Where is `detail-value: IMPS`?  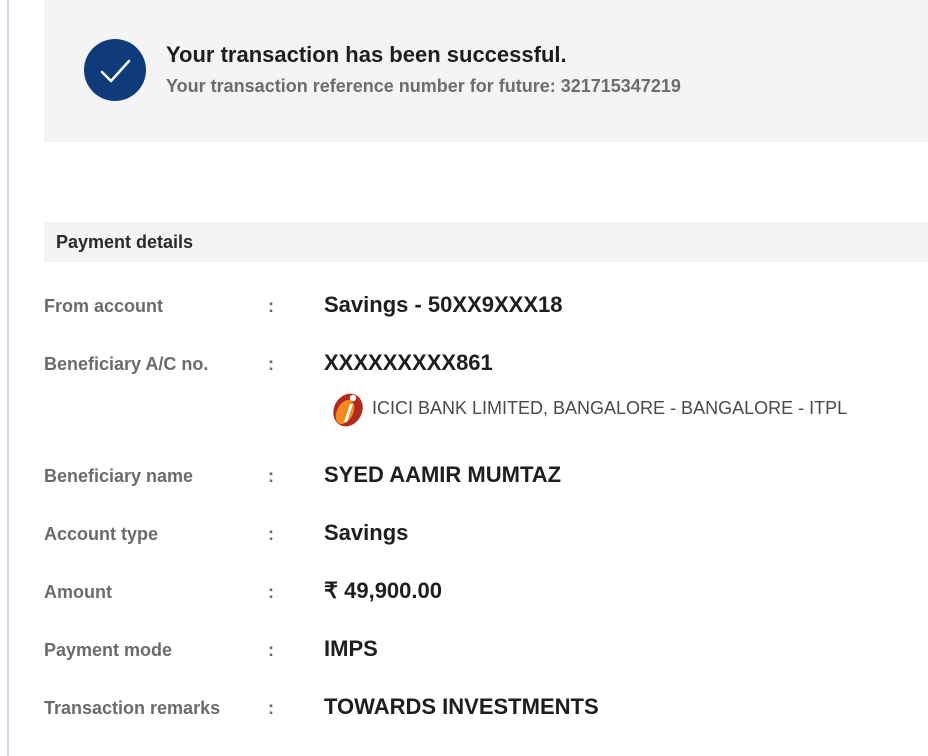 detail-value: IMPS is located at coordinates (351, 648).